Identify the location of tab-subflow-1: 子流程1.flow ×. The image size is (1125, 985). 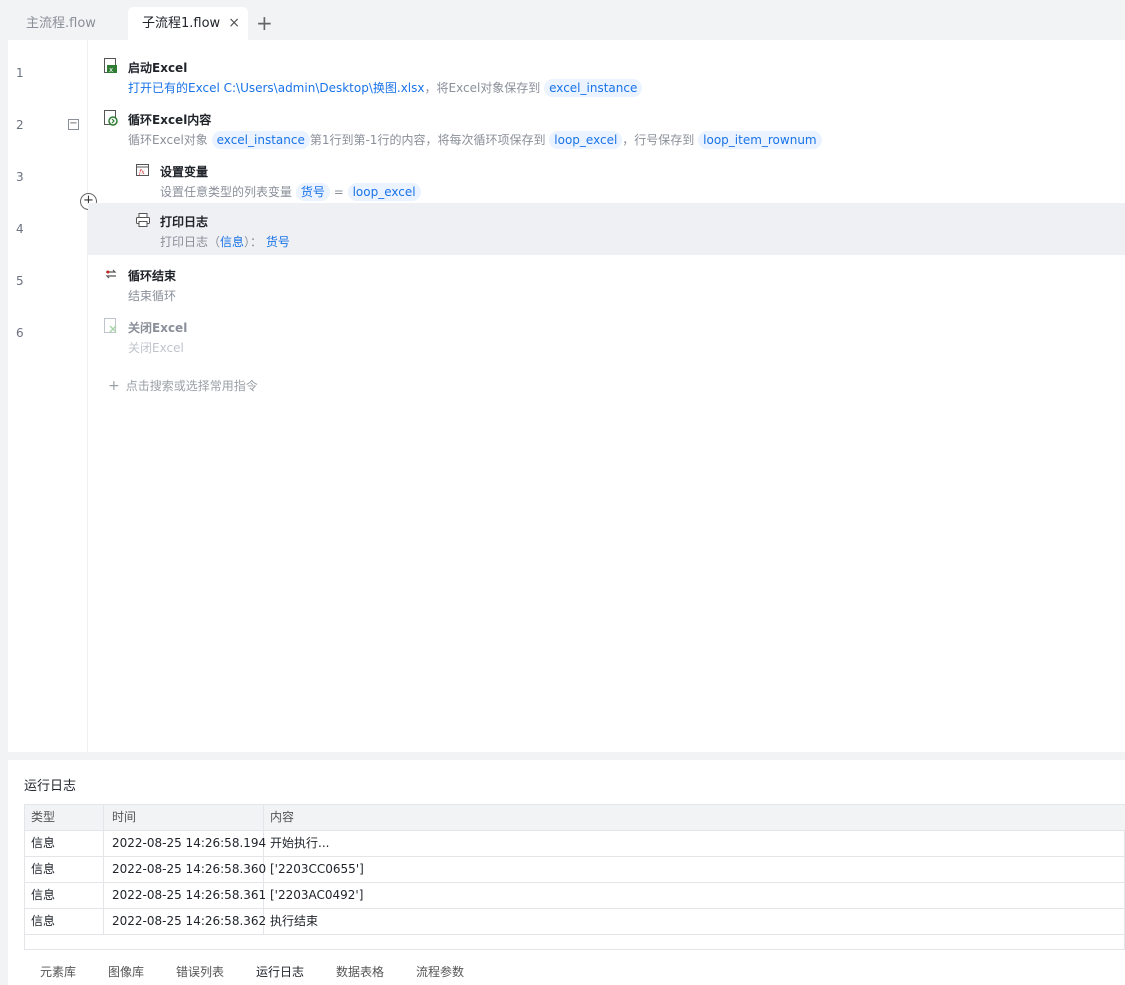
(188, 23).